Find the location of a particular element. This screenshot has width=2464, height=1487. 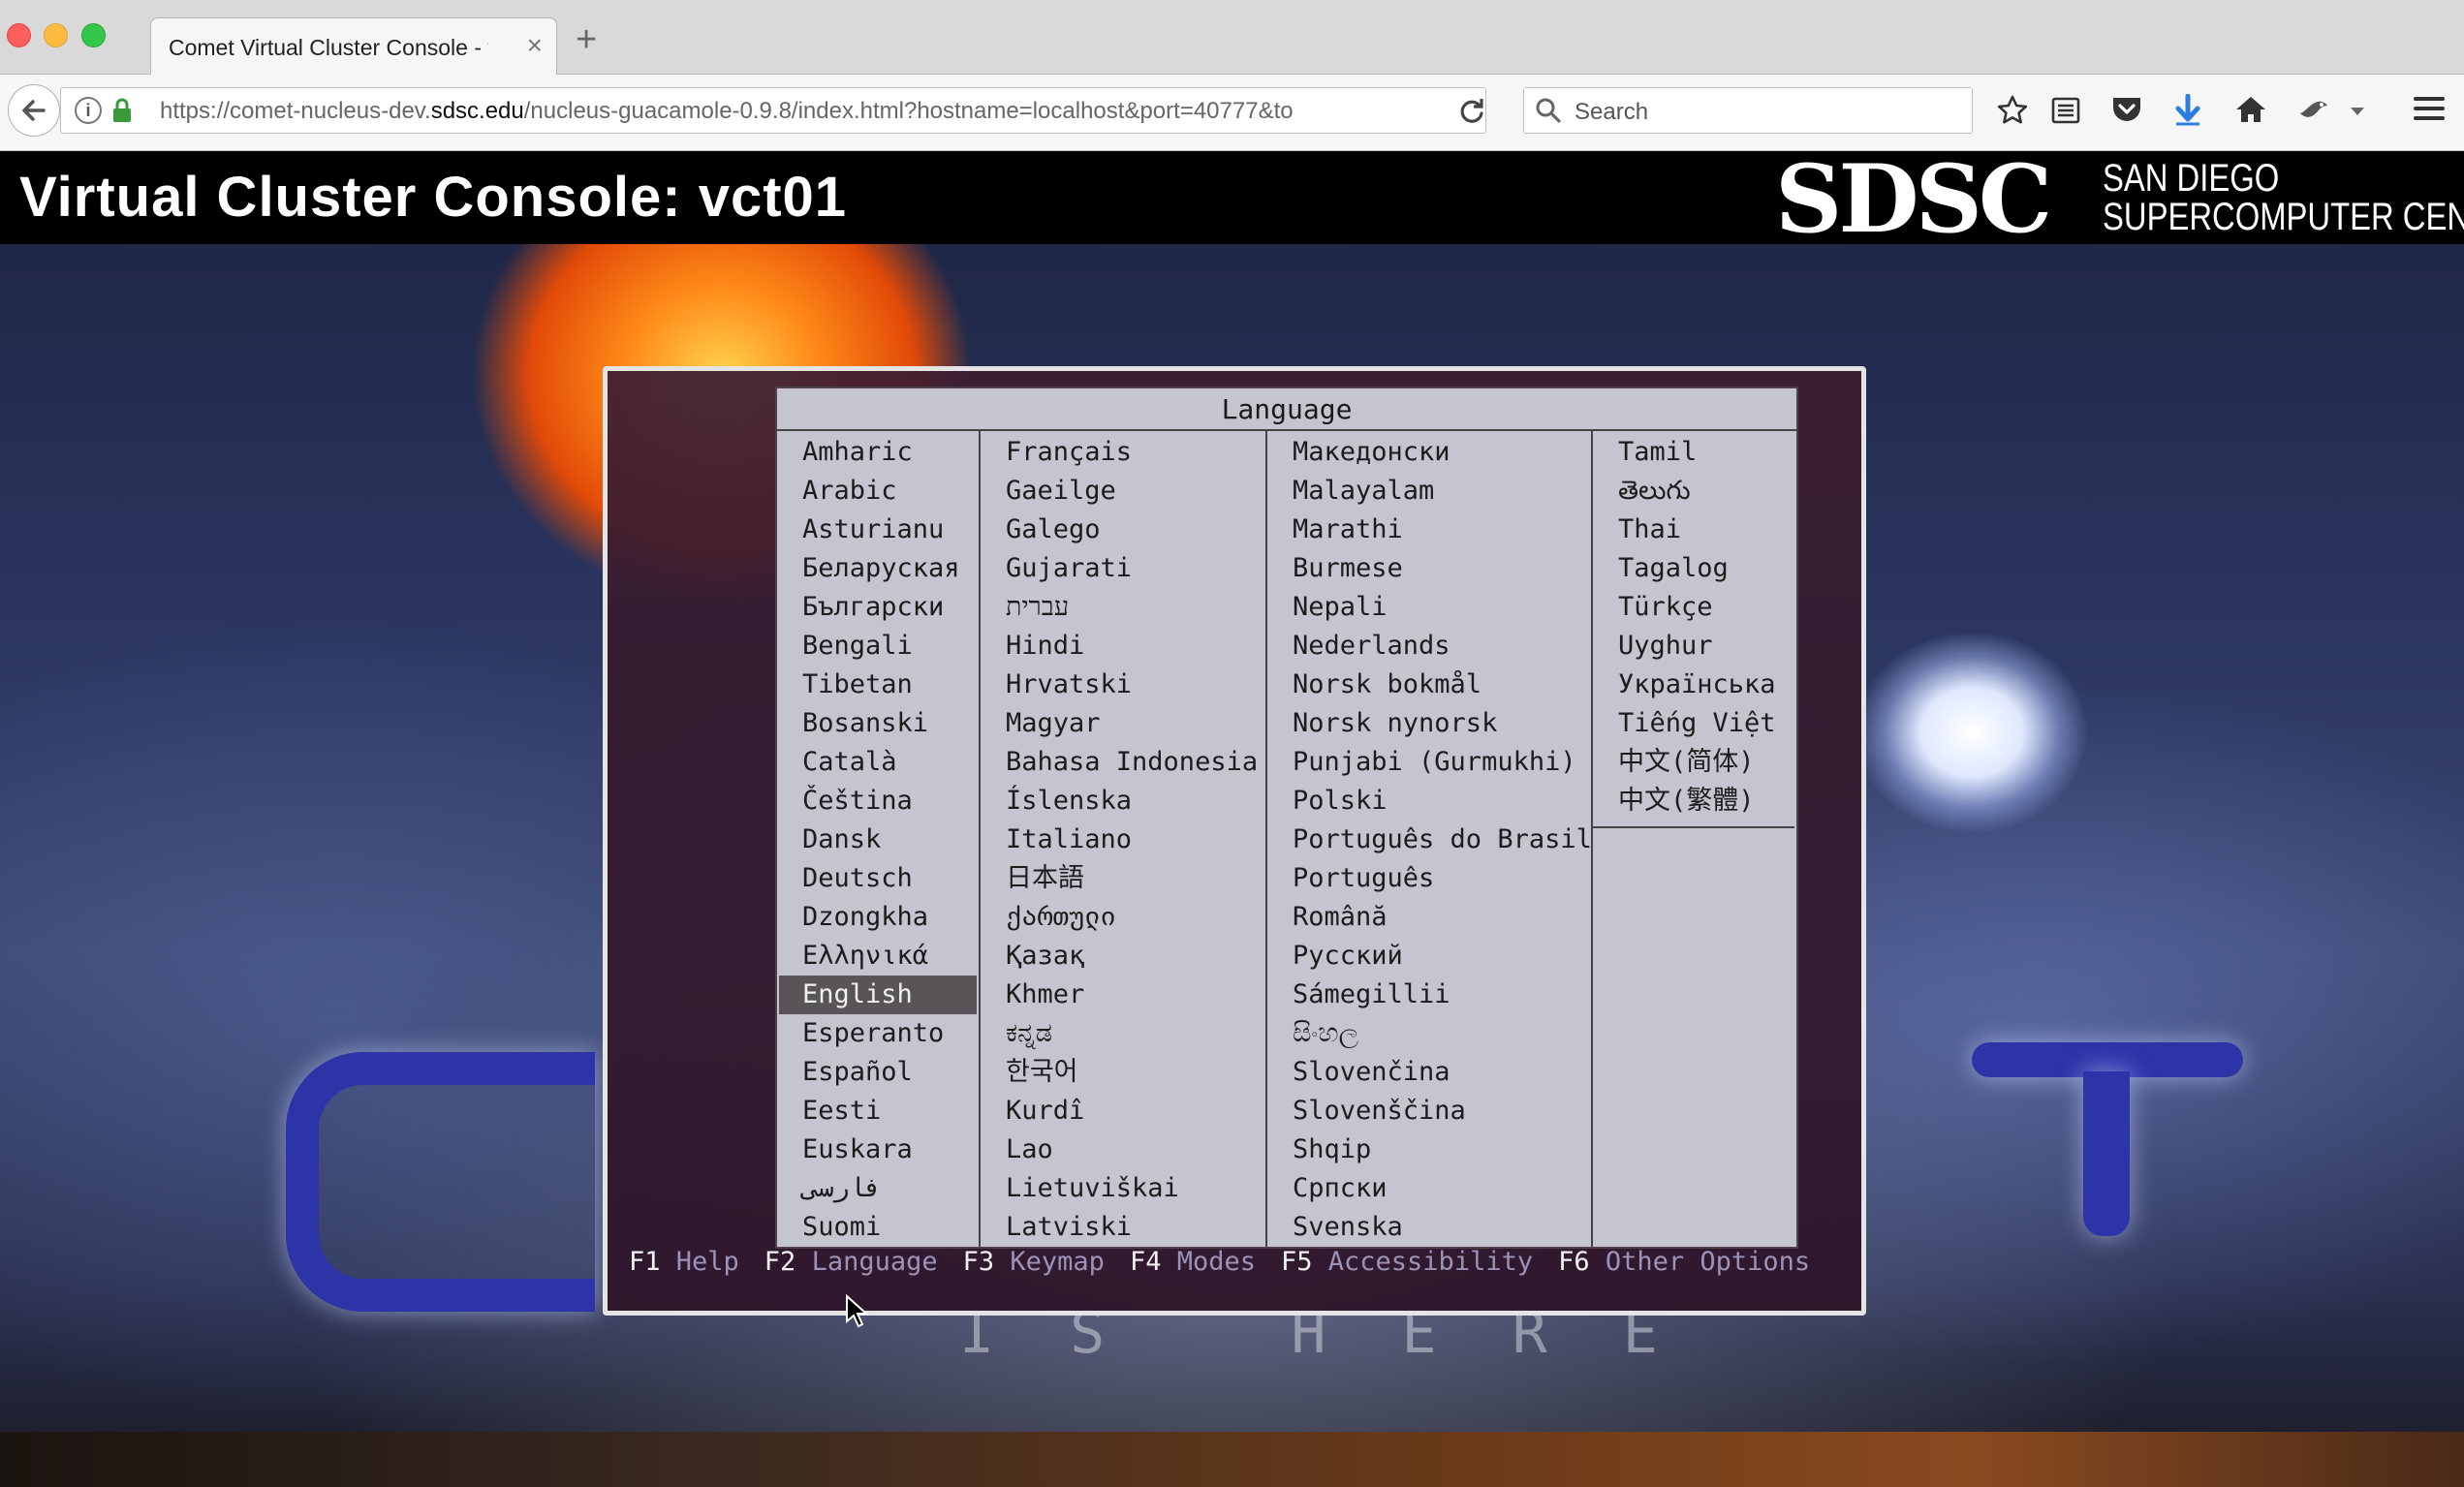

function-key-f4: F4 Modes is located at coordinates (1193, 1262).